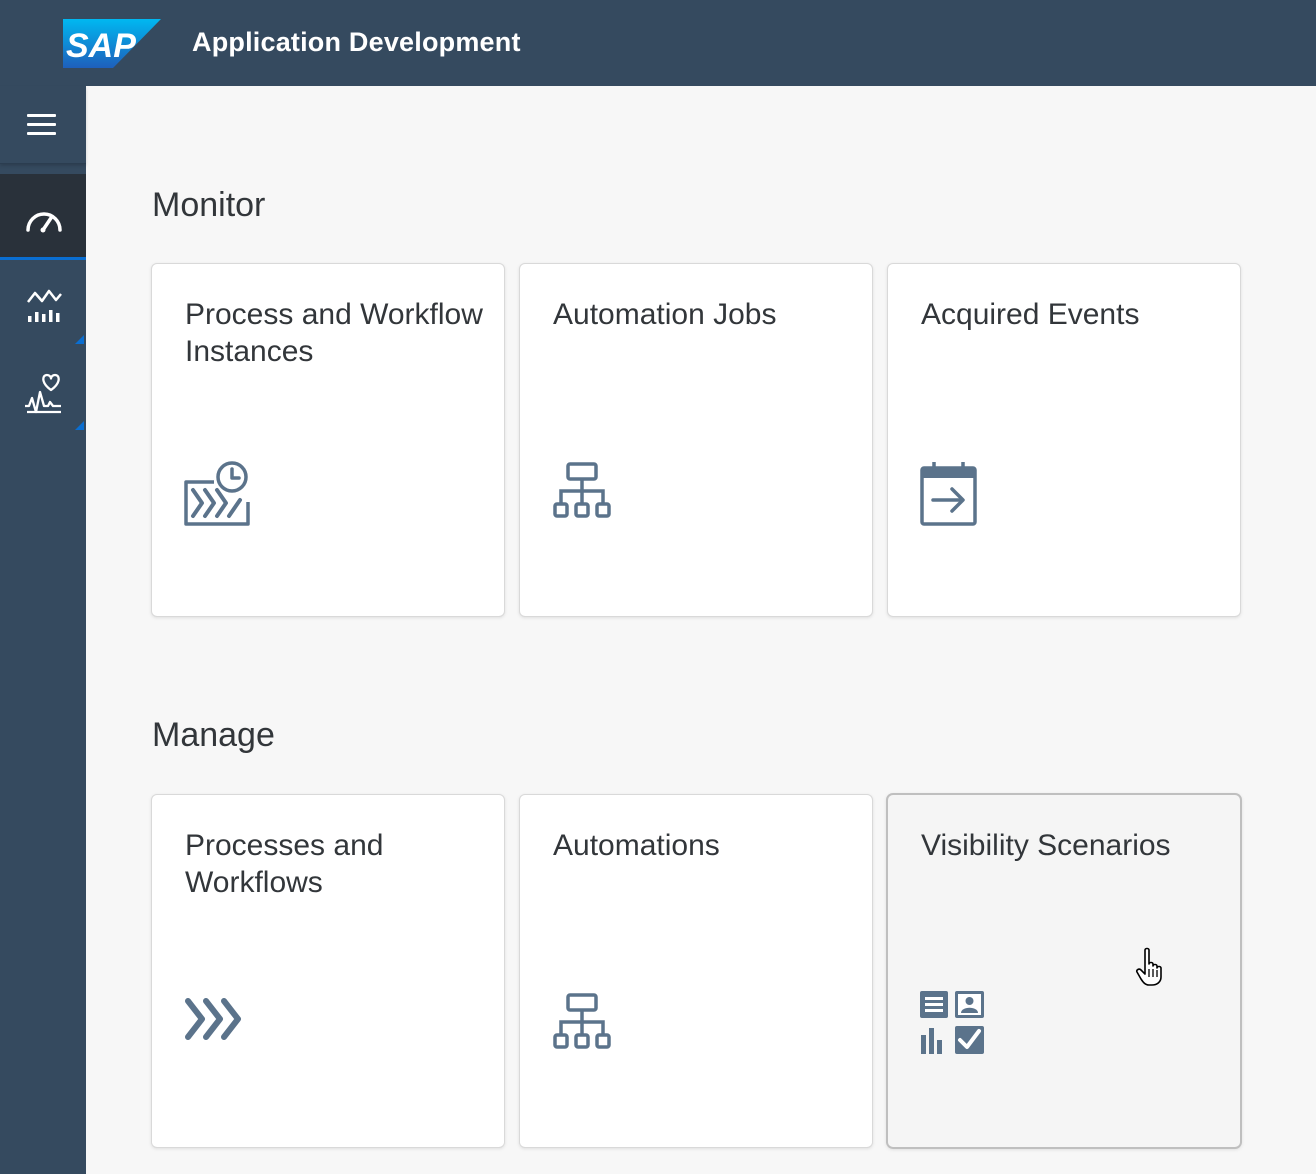 The height and width of the screenshot is (1174, 1316). I want to click on tile-title: Automation Jobs, so click(665, 314).